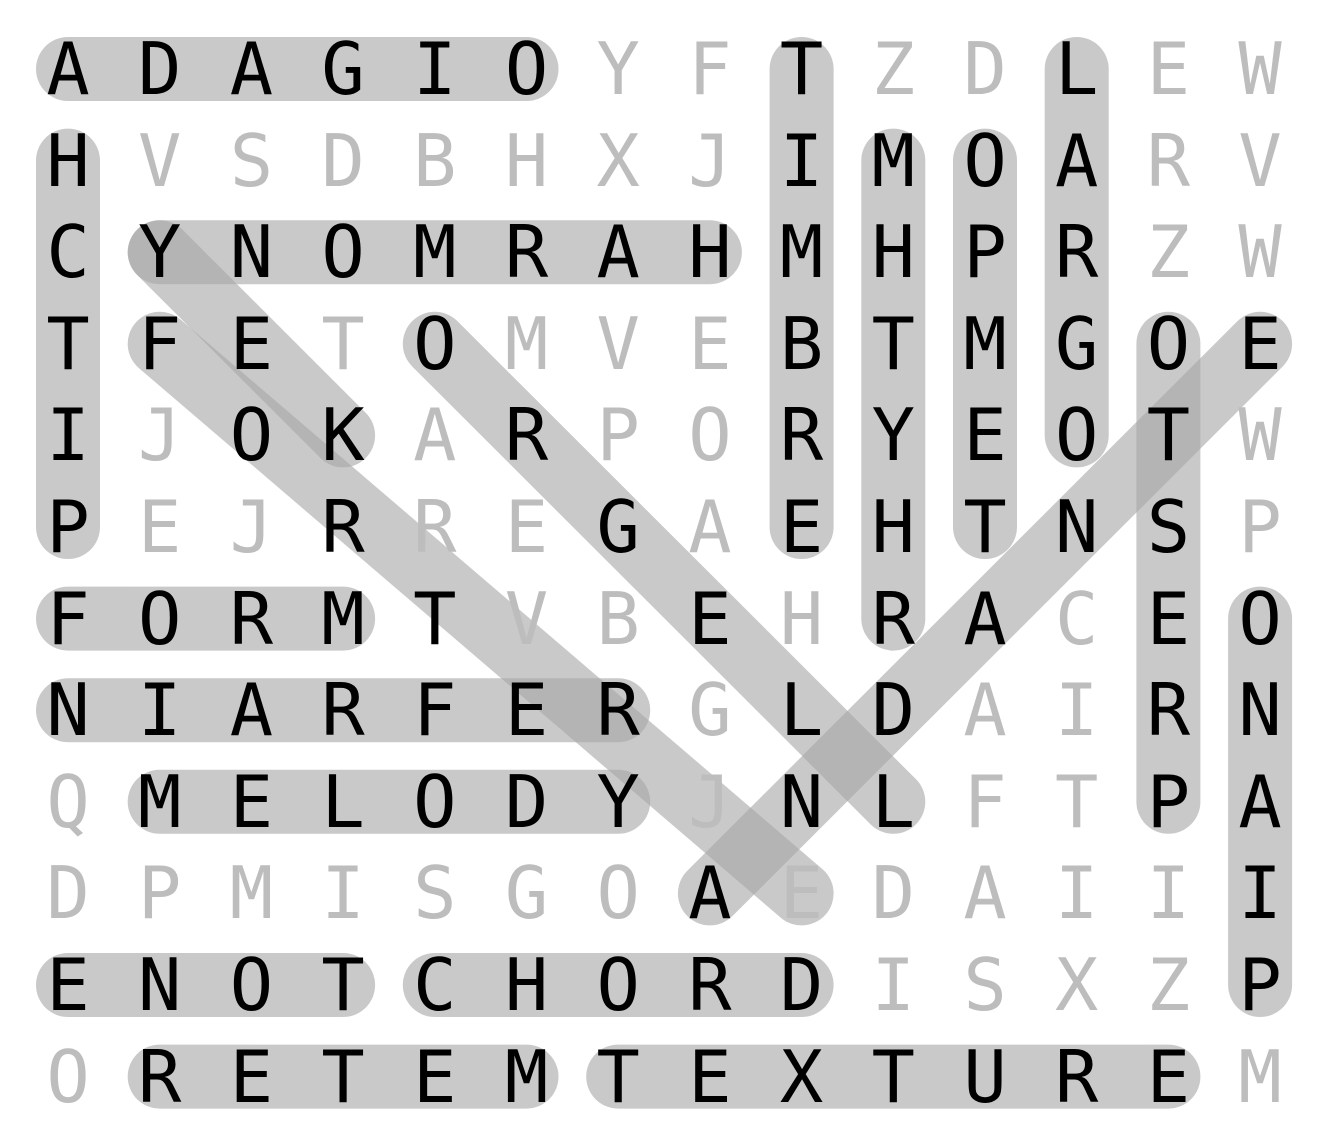  I want to click on letter-cell: L, so click(1077, 69).